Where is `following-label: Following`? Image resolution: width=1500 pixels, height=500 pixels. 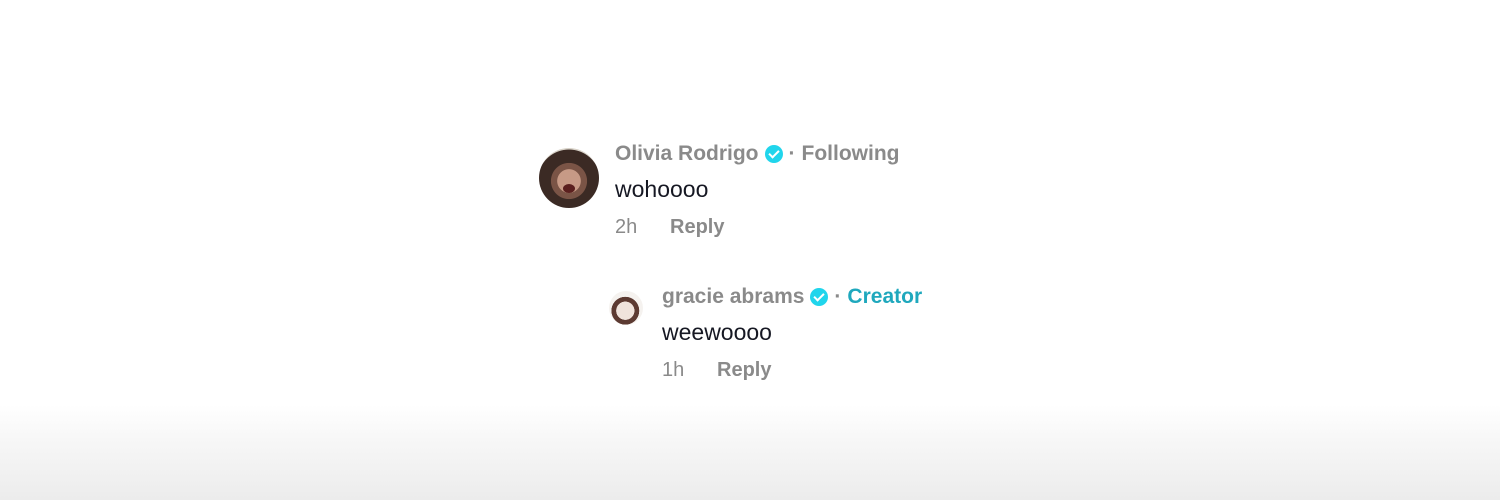 following-label: Following is located at coordinates (850, 153).